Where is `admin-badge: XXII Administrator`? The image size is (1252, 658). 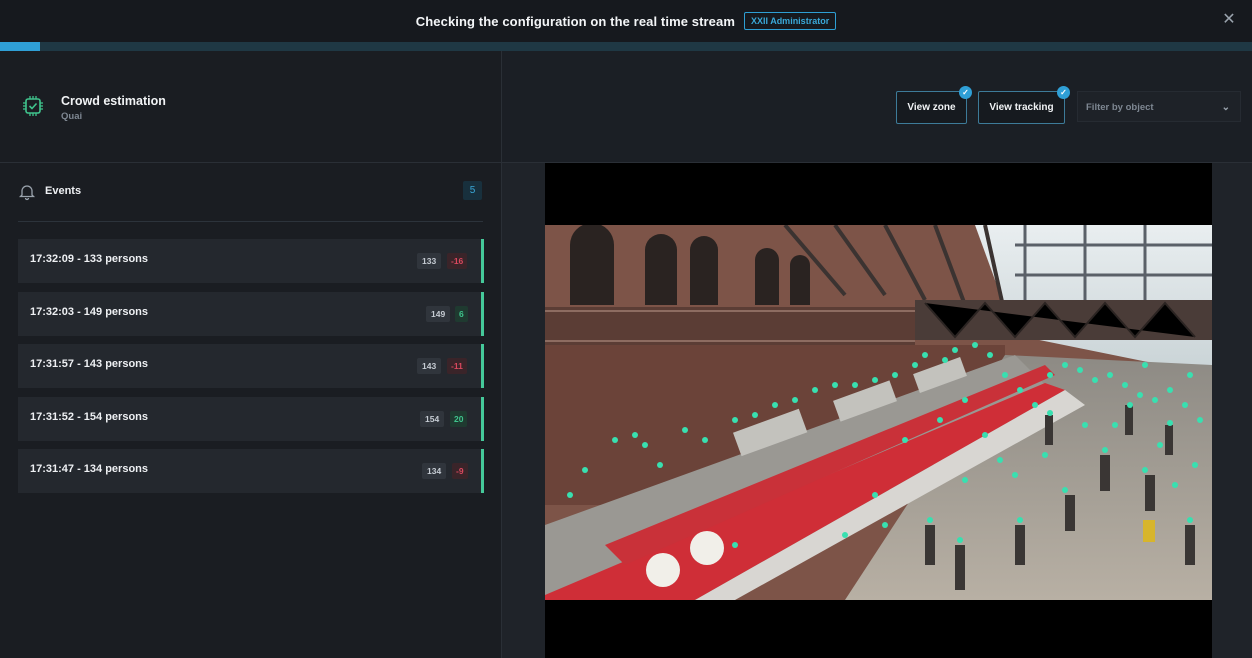 admin-badge: XXII Administrator is located at coordinates (790, 21).